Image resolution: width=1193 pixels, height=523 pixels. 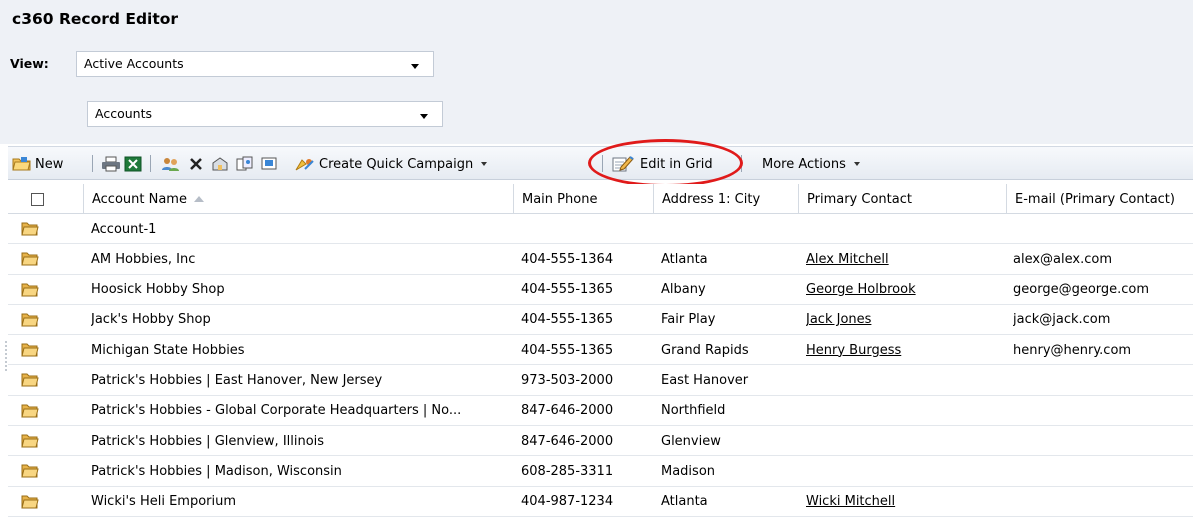 What do you see at coordinates (255, 64) in the screenshot?
I see `view-select: Active Accounts` at bounding box center [255, 64].